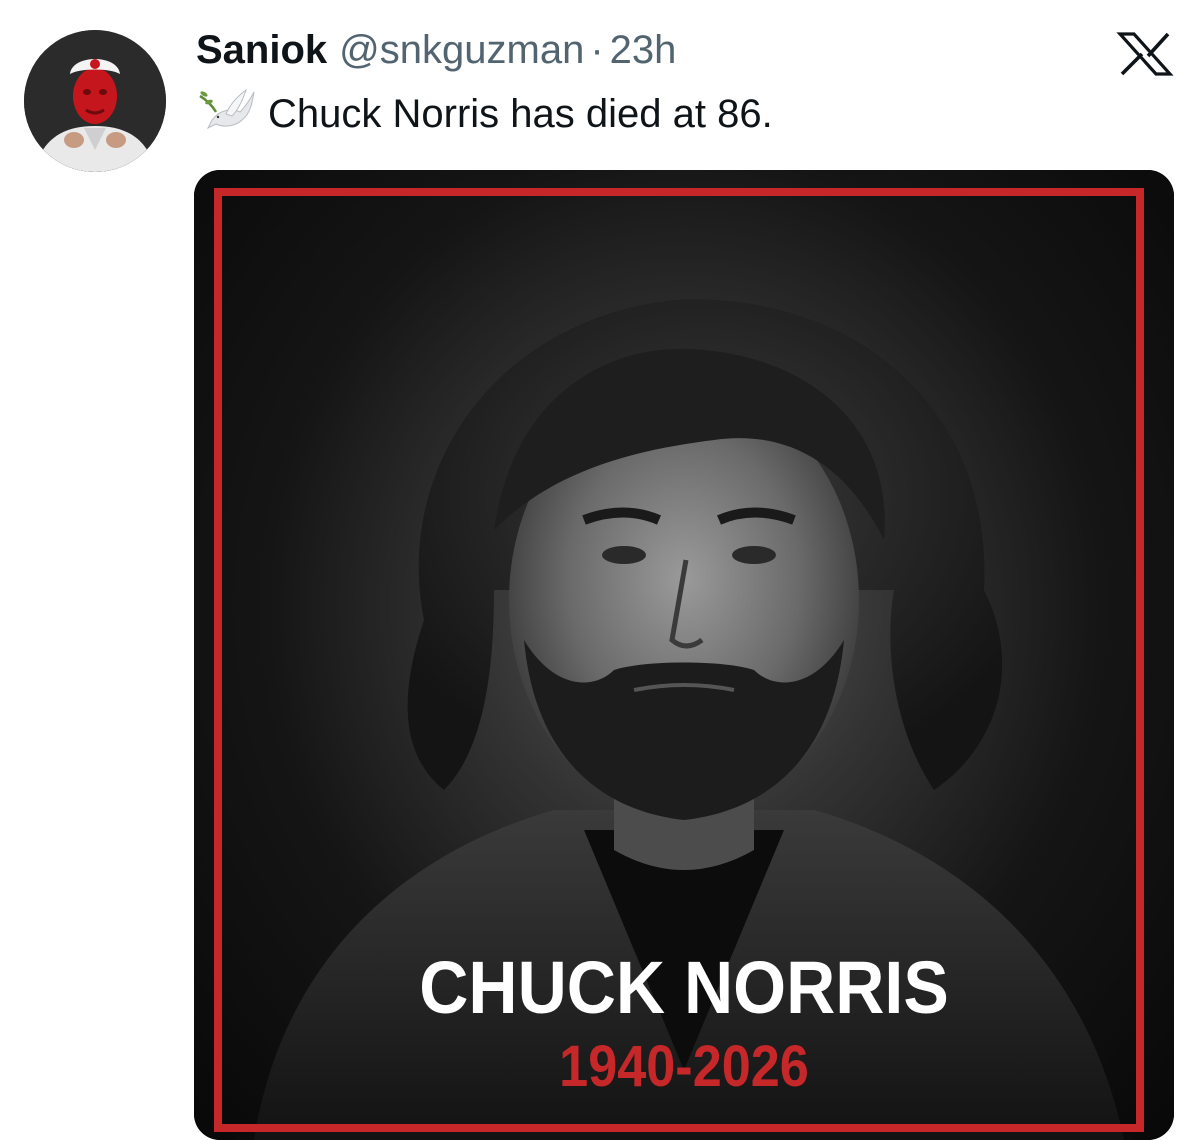 This screenshot has width=1200, height=1140. What do you see at coordinates (684, 1066) in the screenshot?
I see `memorial-years: 1940-2026` at bounding box center [684, 1066].